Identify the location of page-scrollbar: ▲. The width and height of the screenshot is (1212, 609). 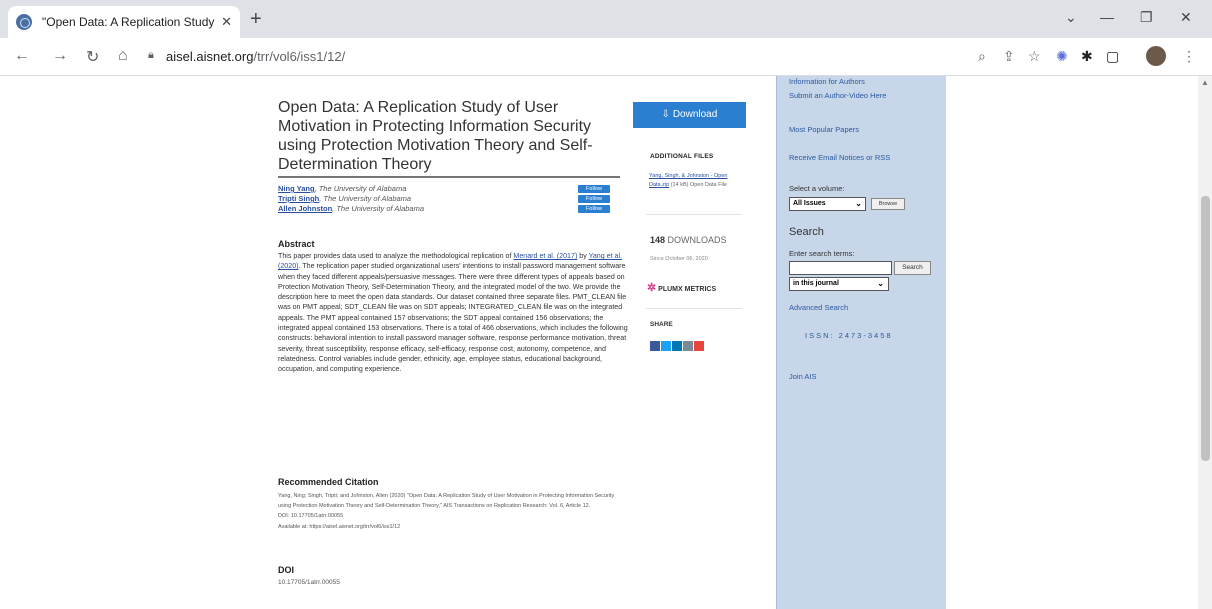
(1205, 342).